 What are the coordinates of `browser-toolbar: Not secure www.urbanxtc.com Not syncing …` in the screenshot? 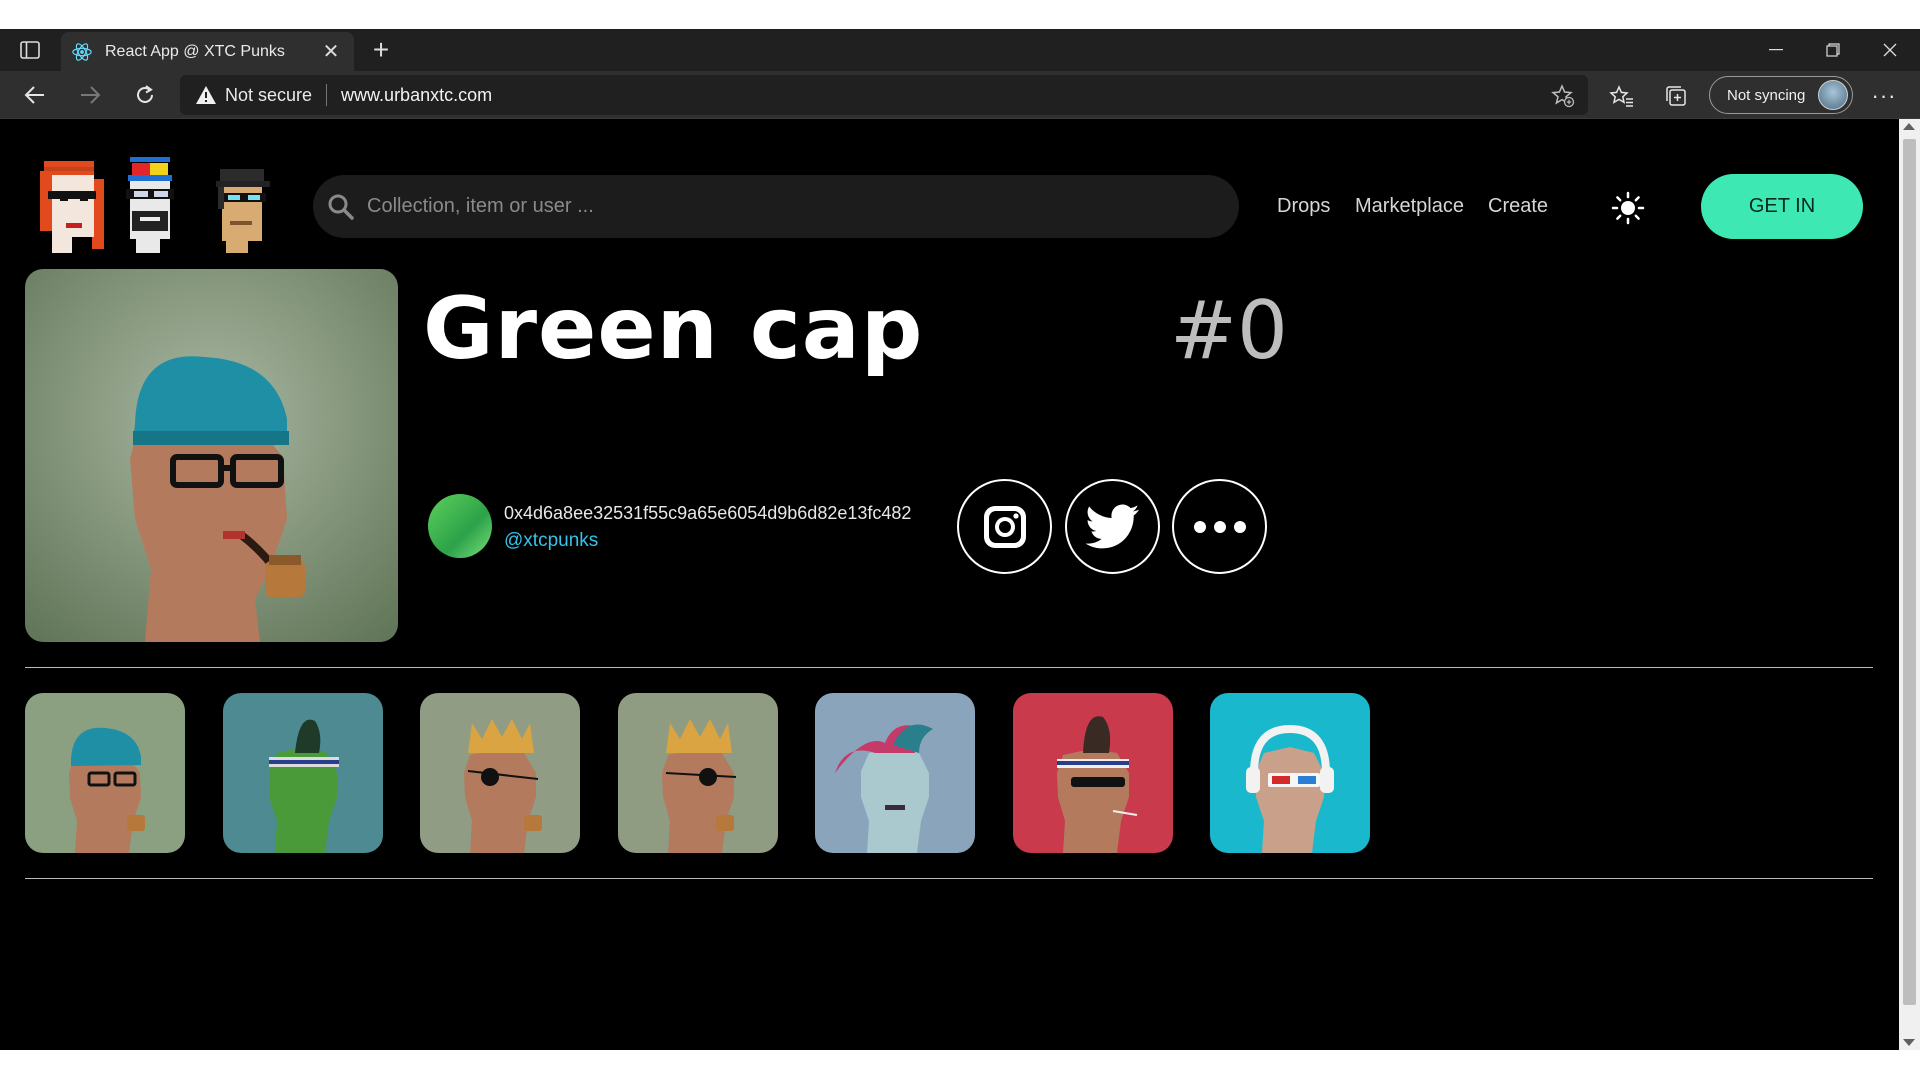 It's located at (960, 95).